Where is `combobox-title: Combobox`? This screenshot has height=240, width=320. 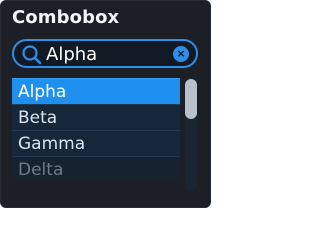 combobox-title: Combobox is located at coordinates (66, 17).